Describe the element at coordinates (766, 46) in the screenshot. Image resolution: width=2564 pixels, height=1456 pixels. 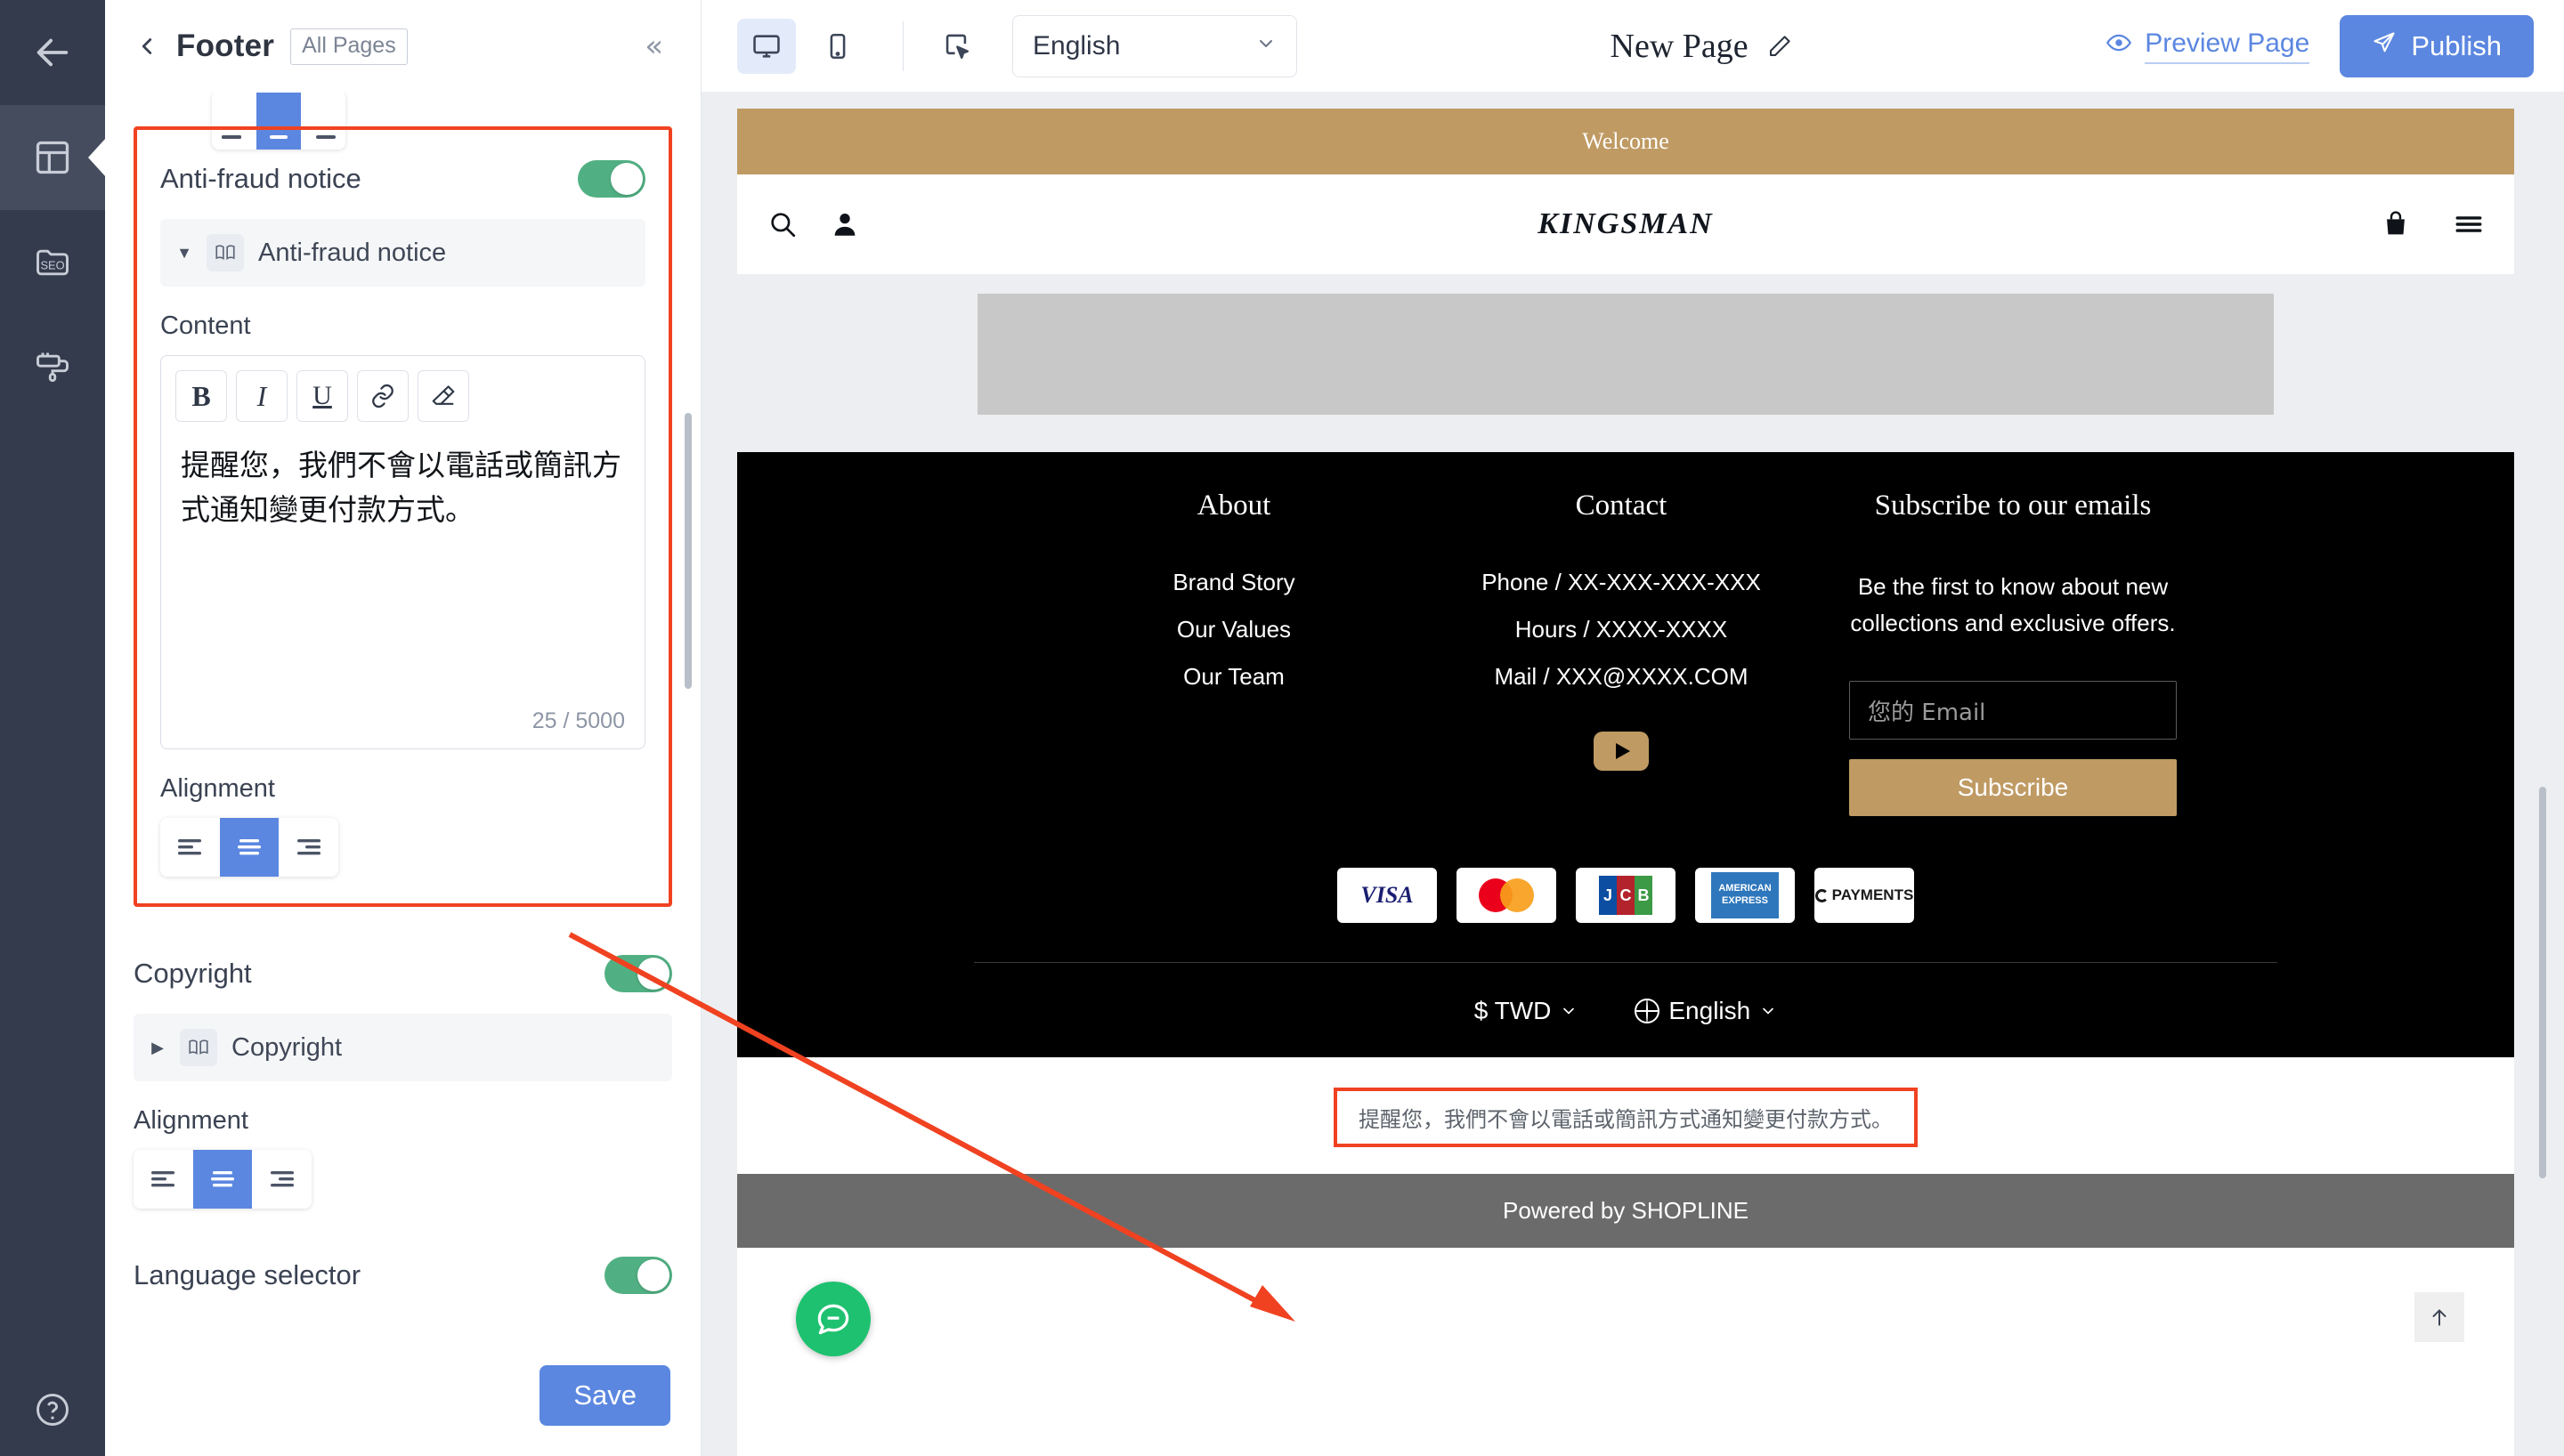
I see `desktop-icon` at that location.